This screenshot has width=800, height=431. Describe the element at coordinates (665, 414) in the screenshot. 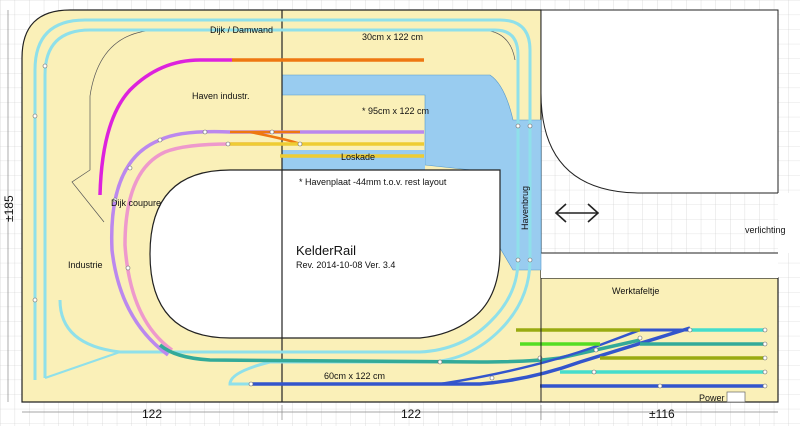

I see `dimension-bottom-3-value: 116` at that location.